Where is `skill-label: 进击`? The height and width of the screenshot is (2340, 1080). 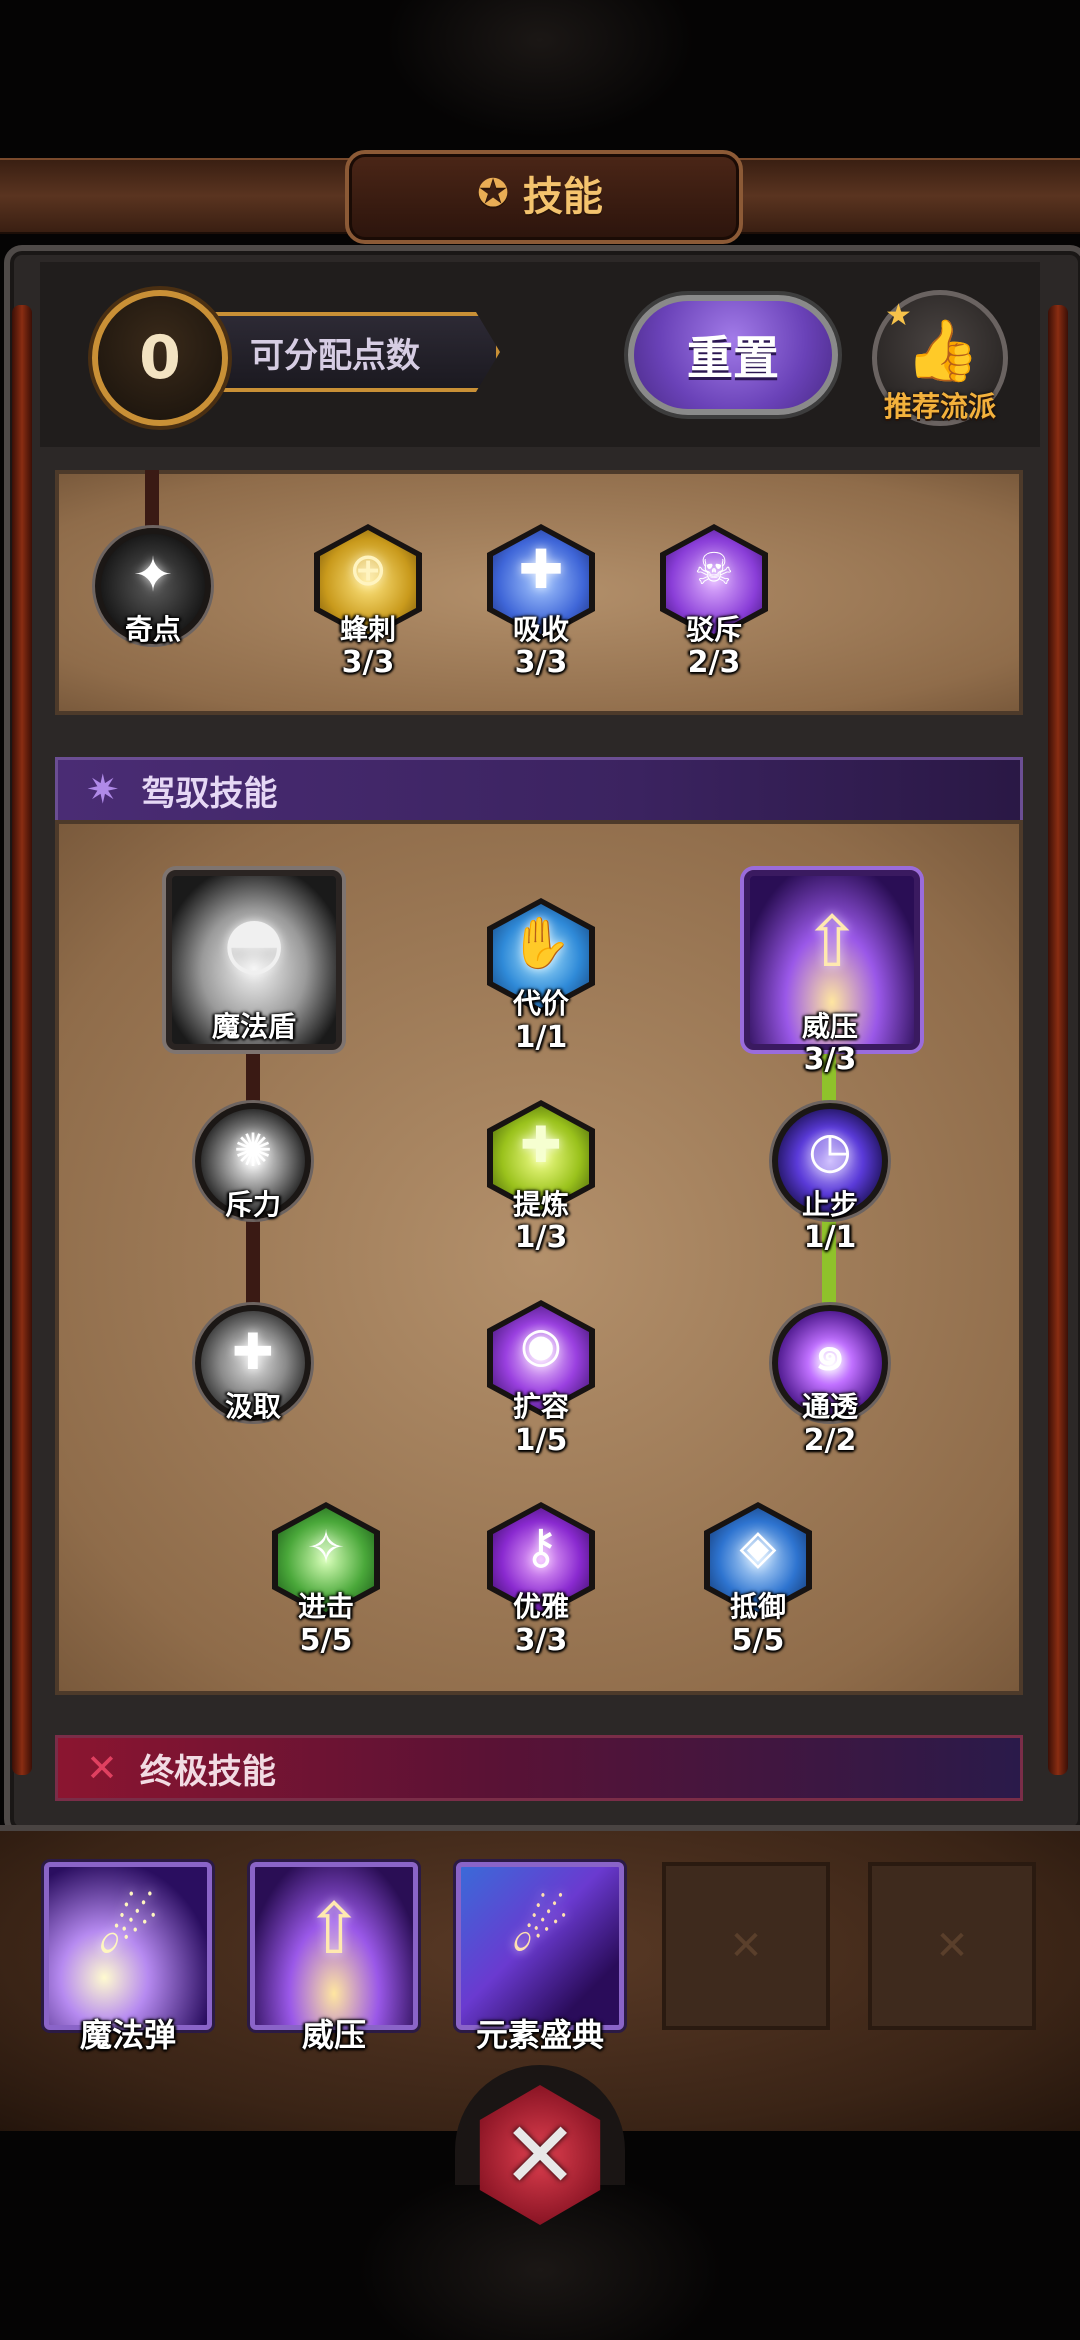 skill-label: 进击 is located at coordinates (325, 1606).